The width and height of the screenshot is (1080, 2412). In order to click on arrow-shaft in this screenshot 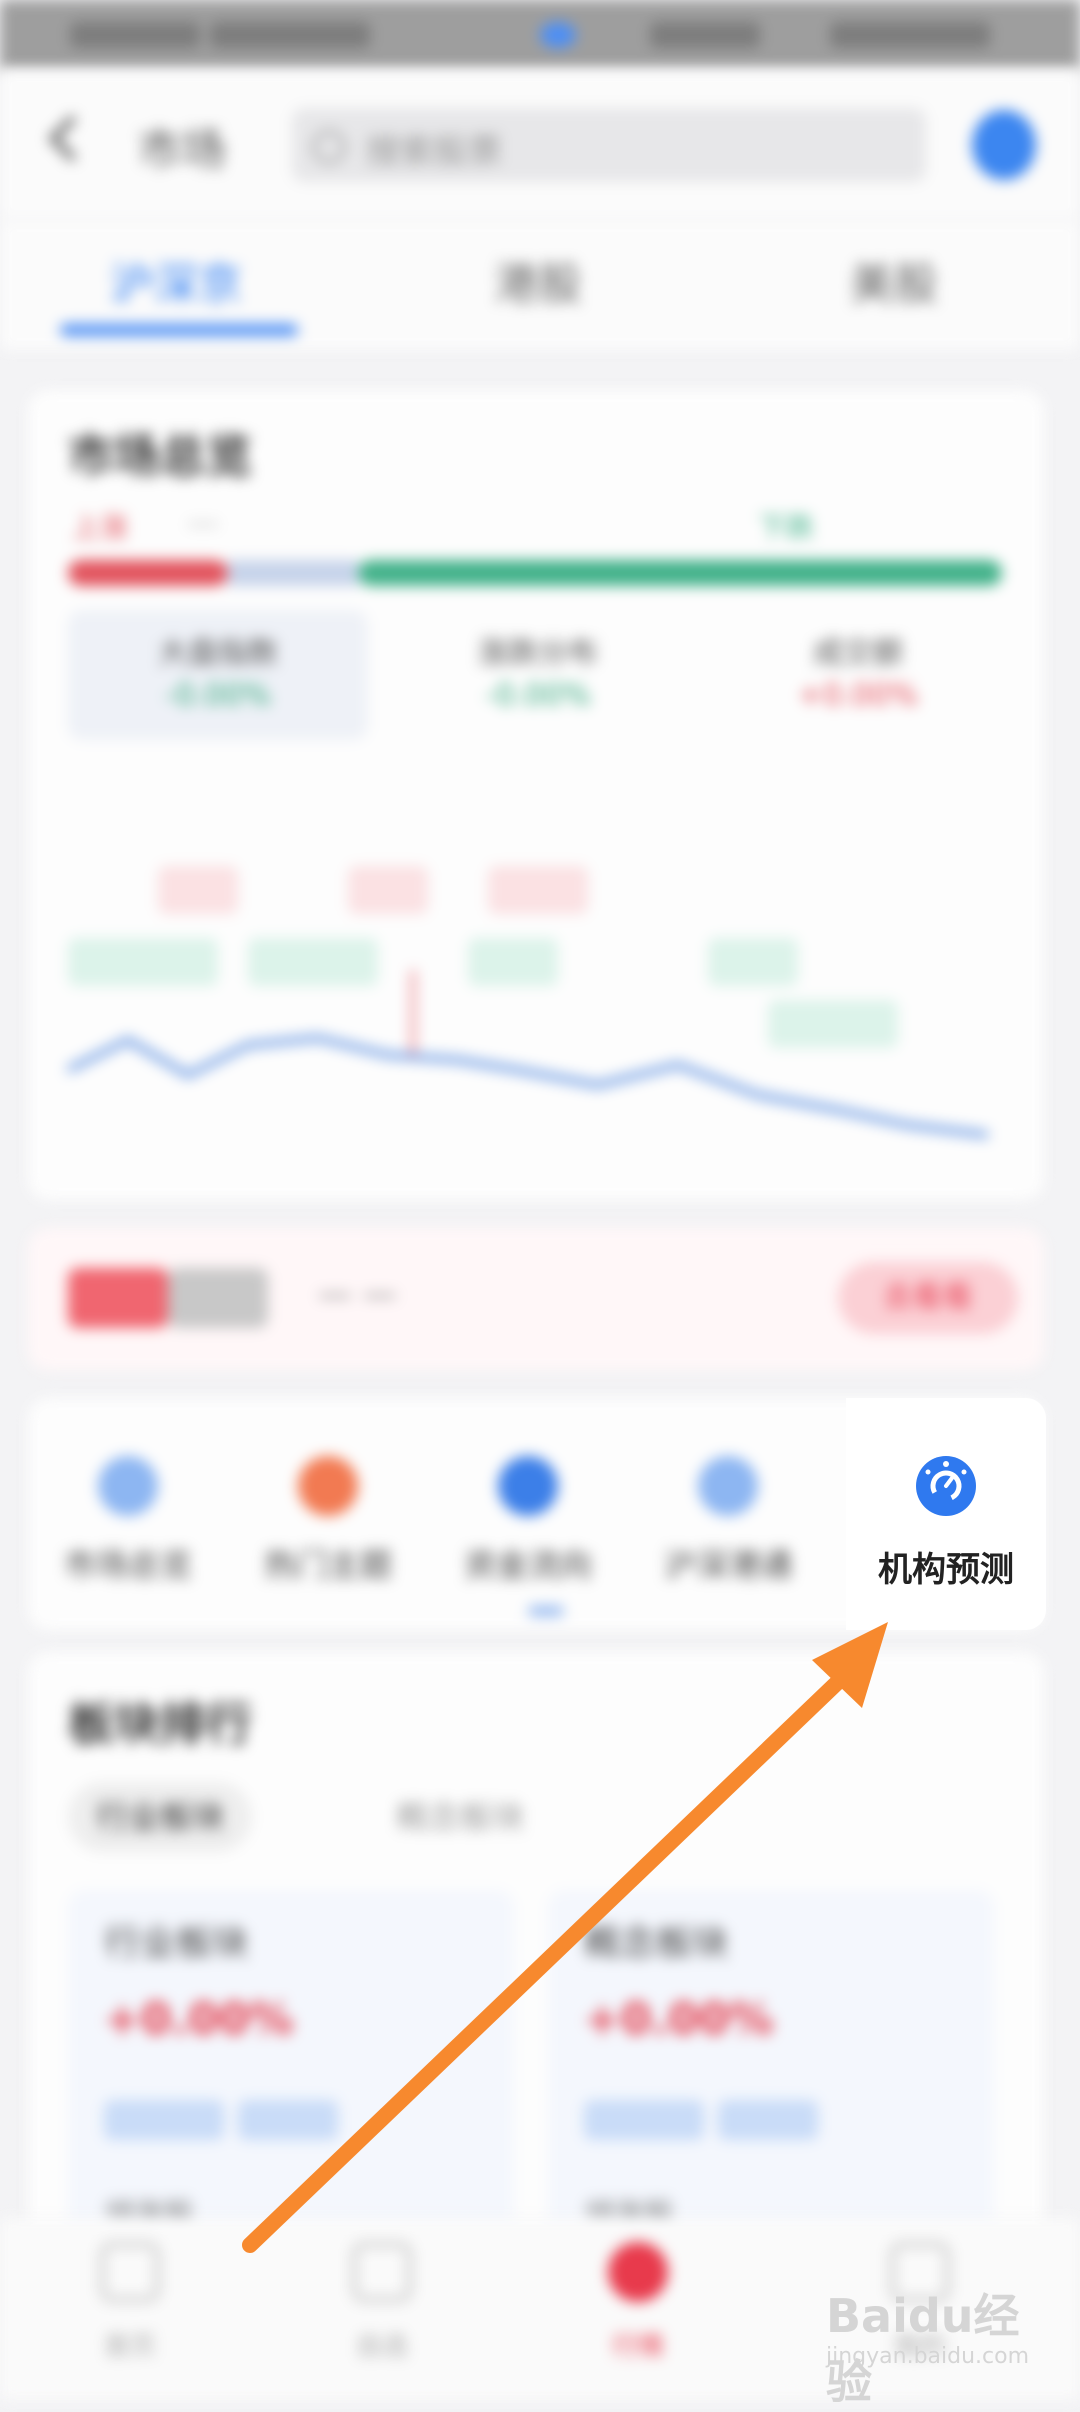, I will do `click(546, 1961)`.